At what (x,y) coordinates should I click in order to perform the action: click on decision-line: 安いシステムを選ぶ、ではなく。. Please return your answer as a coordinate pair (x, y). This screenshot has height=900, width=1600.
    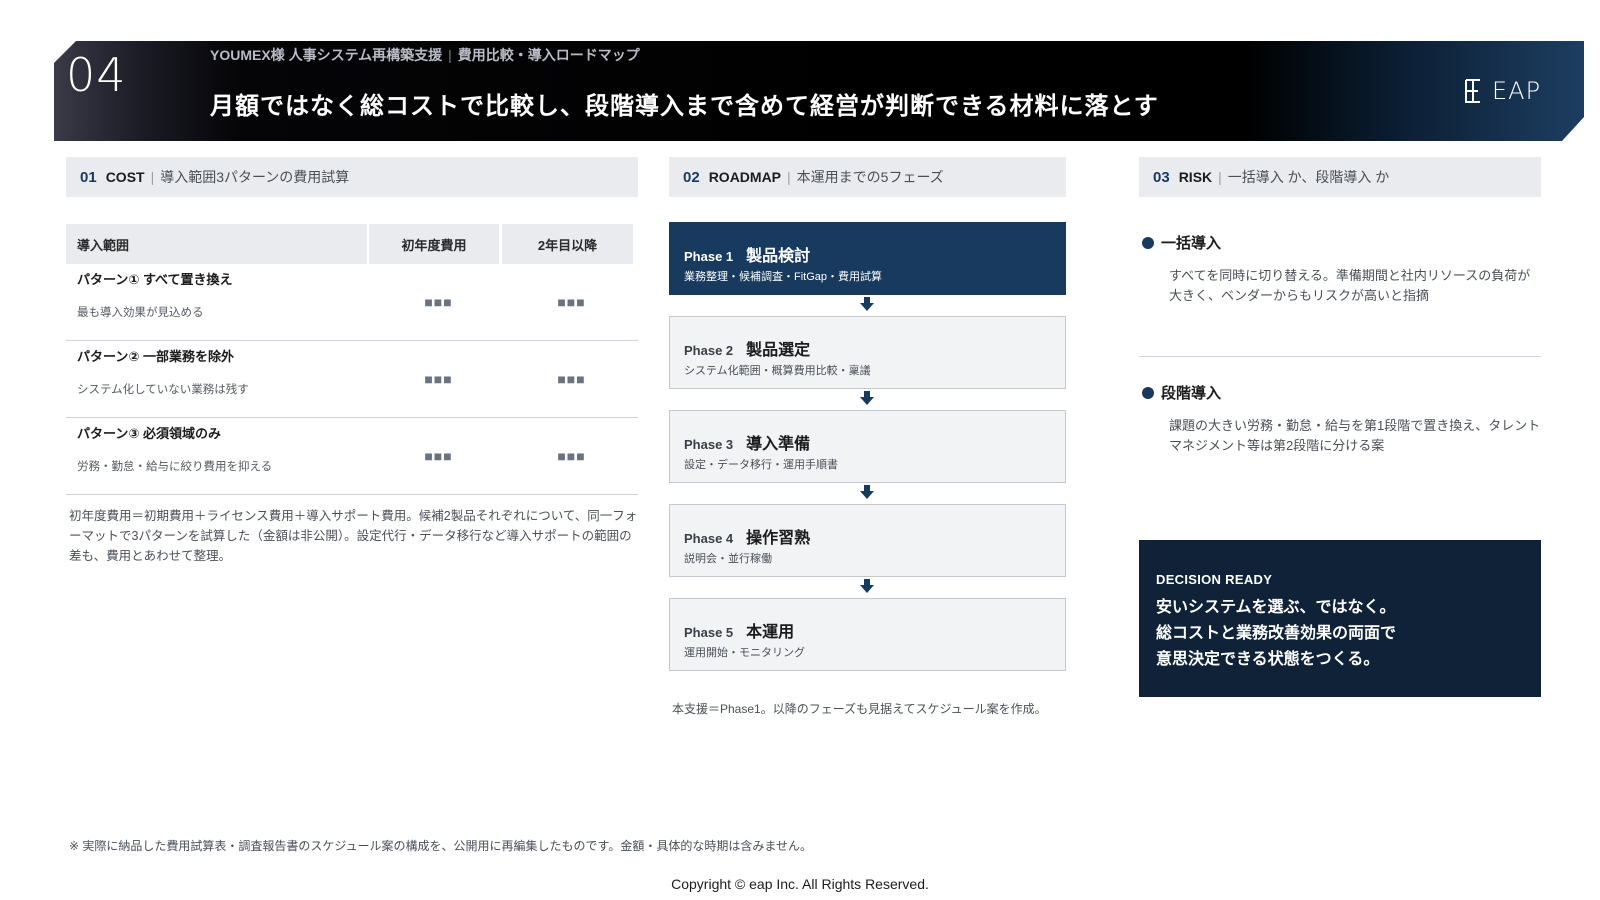
    Looking at the image, I should click on (1276, 607).